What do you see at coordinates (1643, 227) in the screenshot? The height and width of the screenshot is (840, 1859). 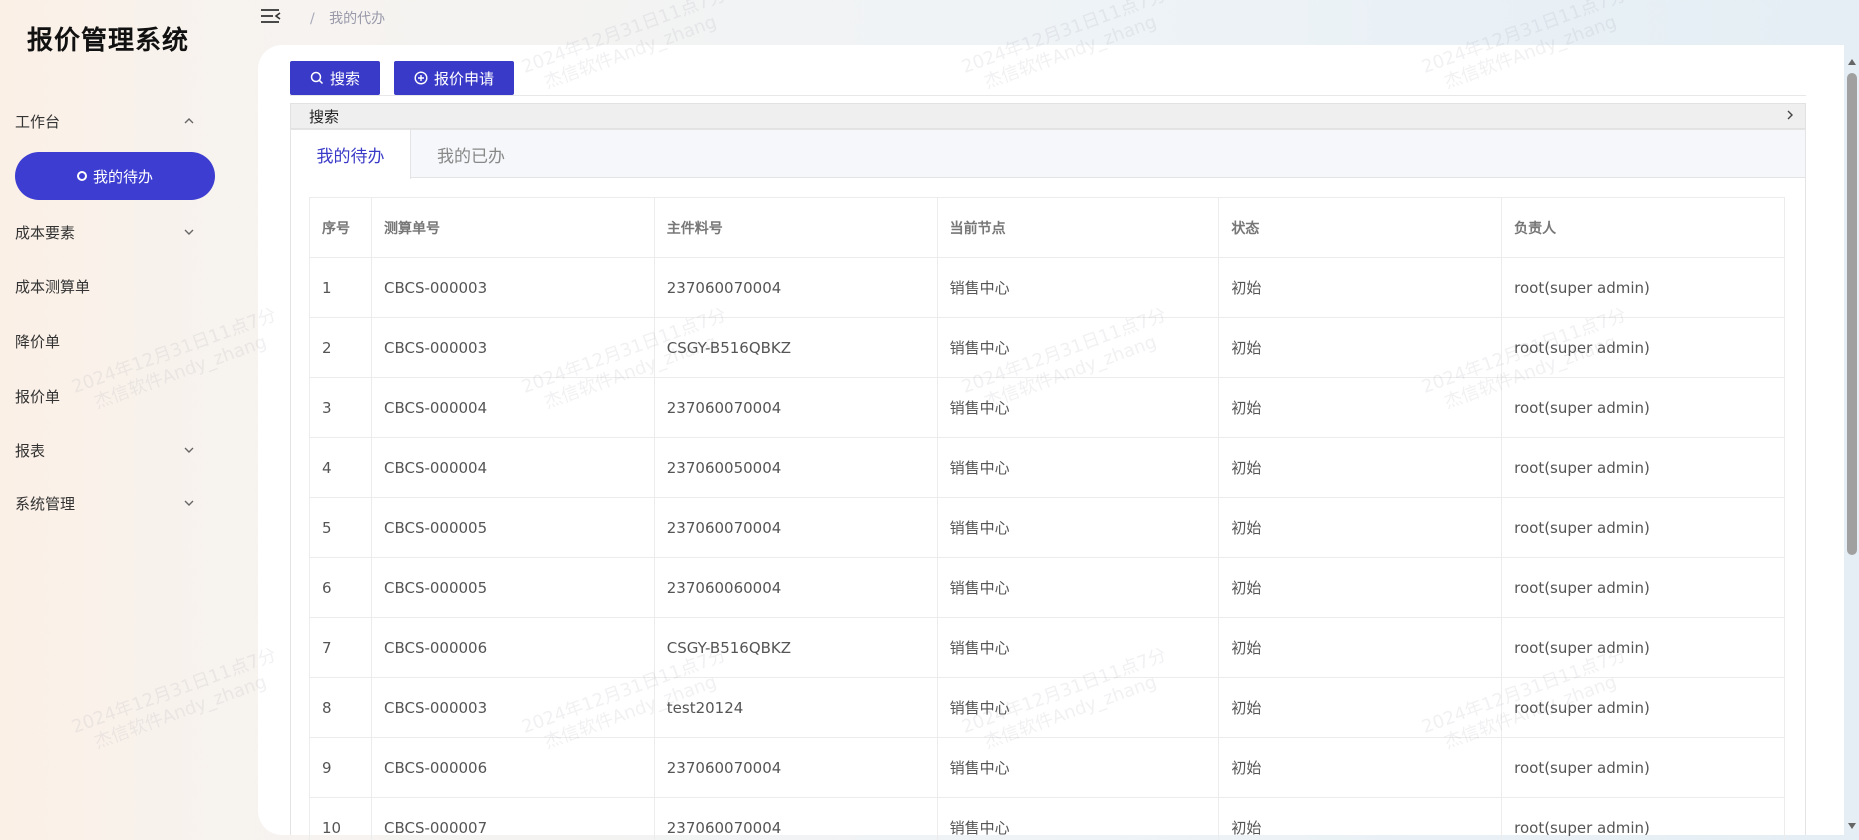 I see `column-header-owner: 负责人` at bounding box center [1643, 227].